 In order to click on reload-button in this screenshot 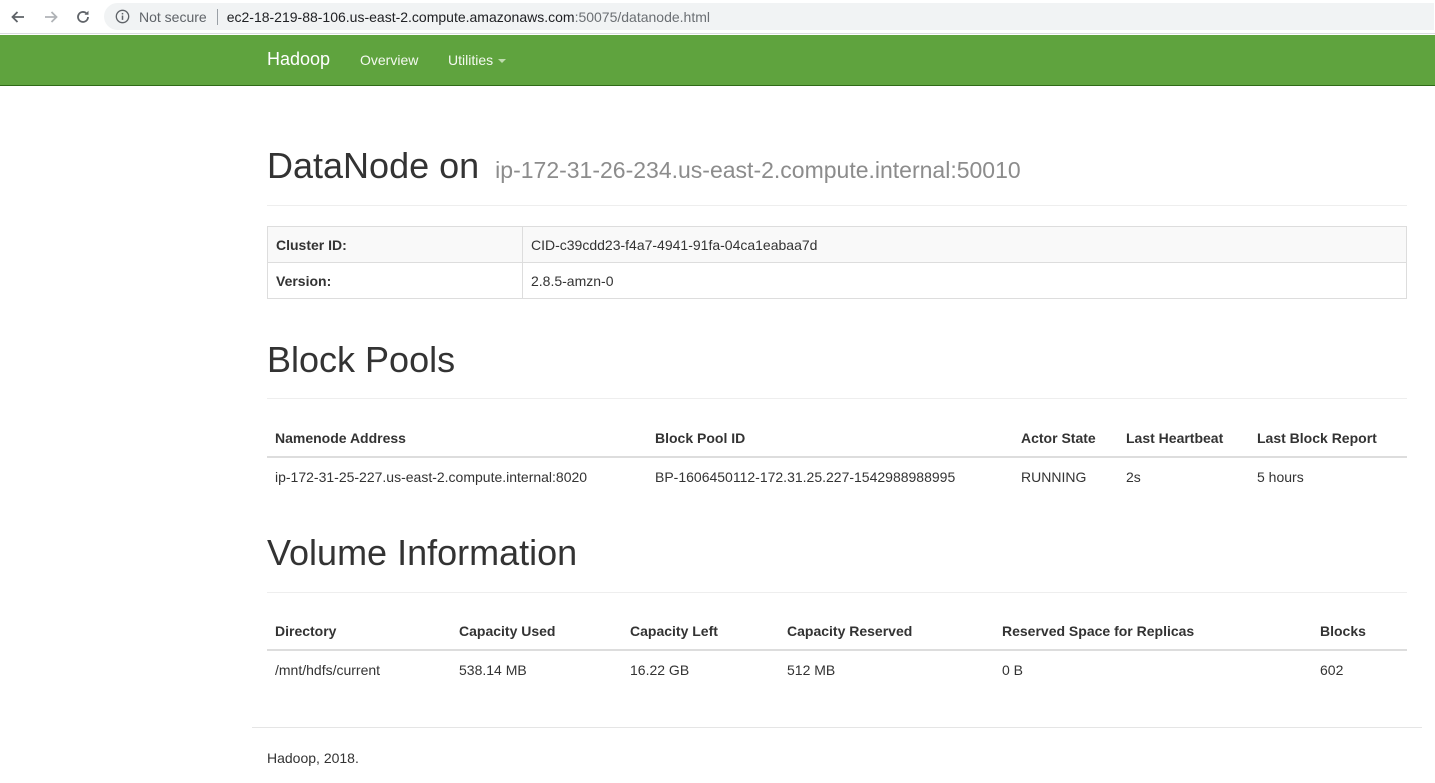, I will do `click(83, 17)`.